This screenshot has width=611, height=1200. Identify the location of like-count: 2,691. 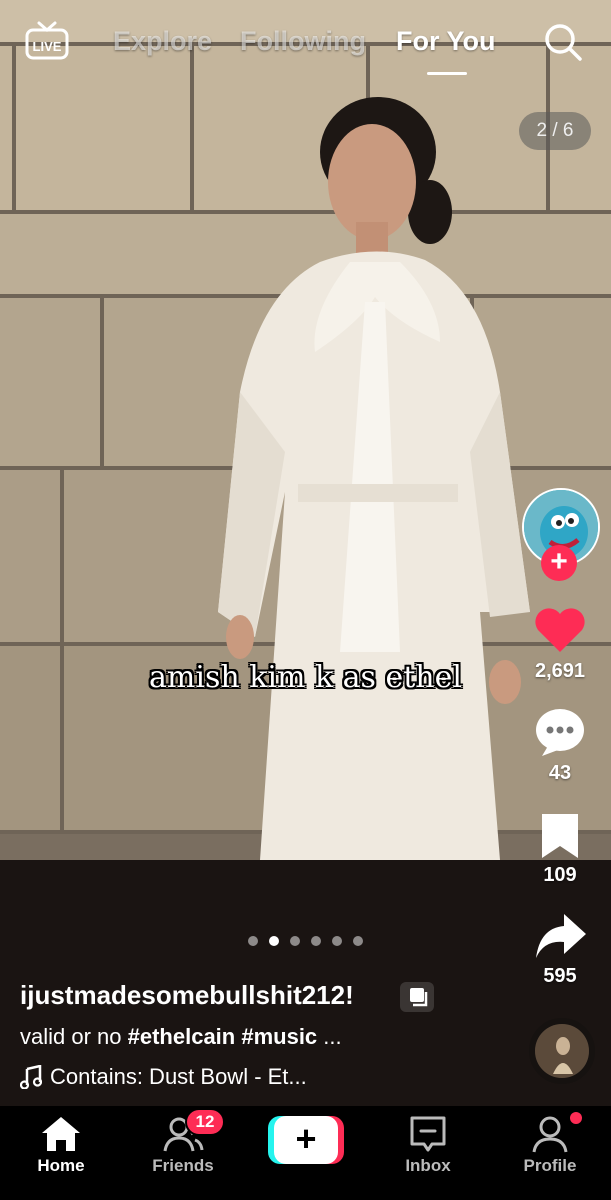
(560, 671).